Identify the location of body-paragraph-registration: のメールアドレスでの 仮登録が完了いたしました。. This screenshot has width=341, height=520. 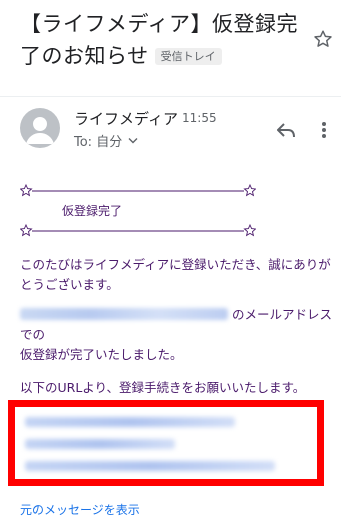
(179, 335).